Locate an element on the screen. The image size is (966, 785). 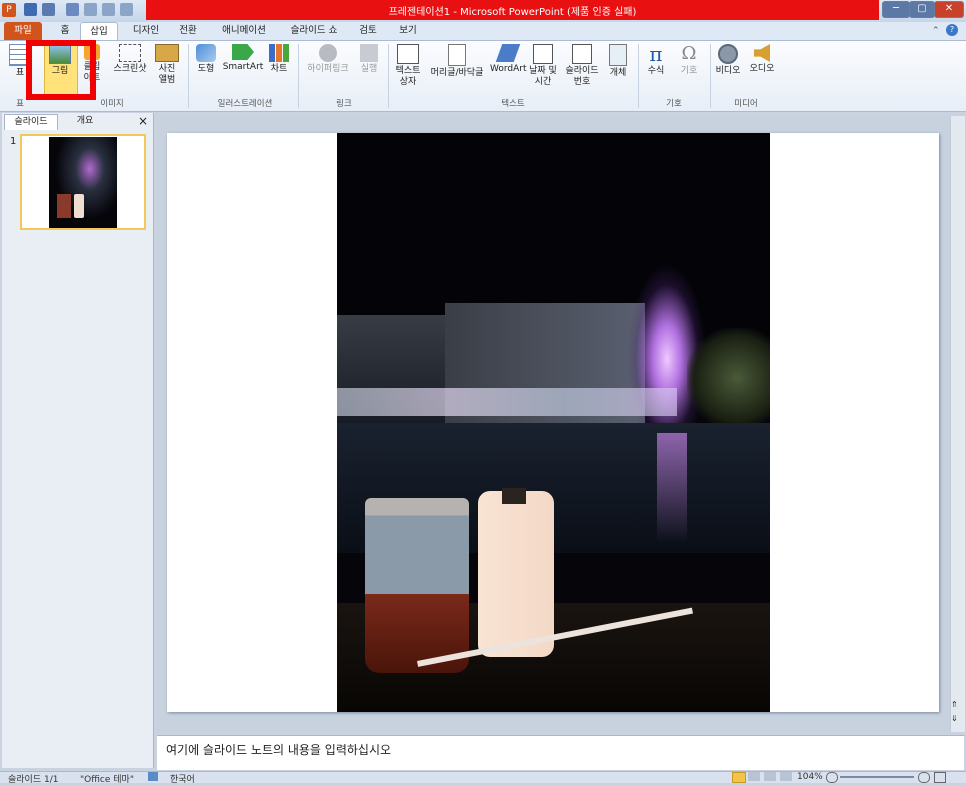
chart-button: 차트 is located at coordinates (279, 59).